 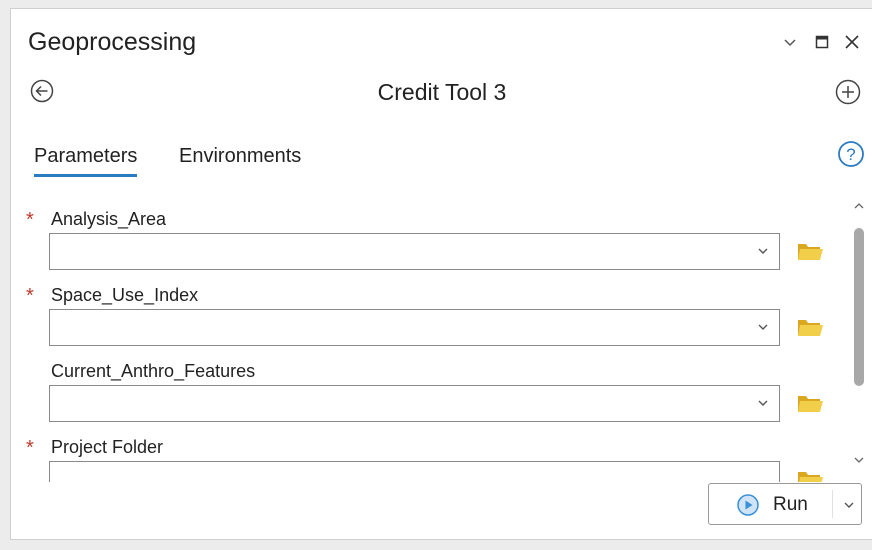 I want to click on param-label-project-folder: Project Folder, so click(x=107, y=447).